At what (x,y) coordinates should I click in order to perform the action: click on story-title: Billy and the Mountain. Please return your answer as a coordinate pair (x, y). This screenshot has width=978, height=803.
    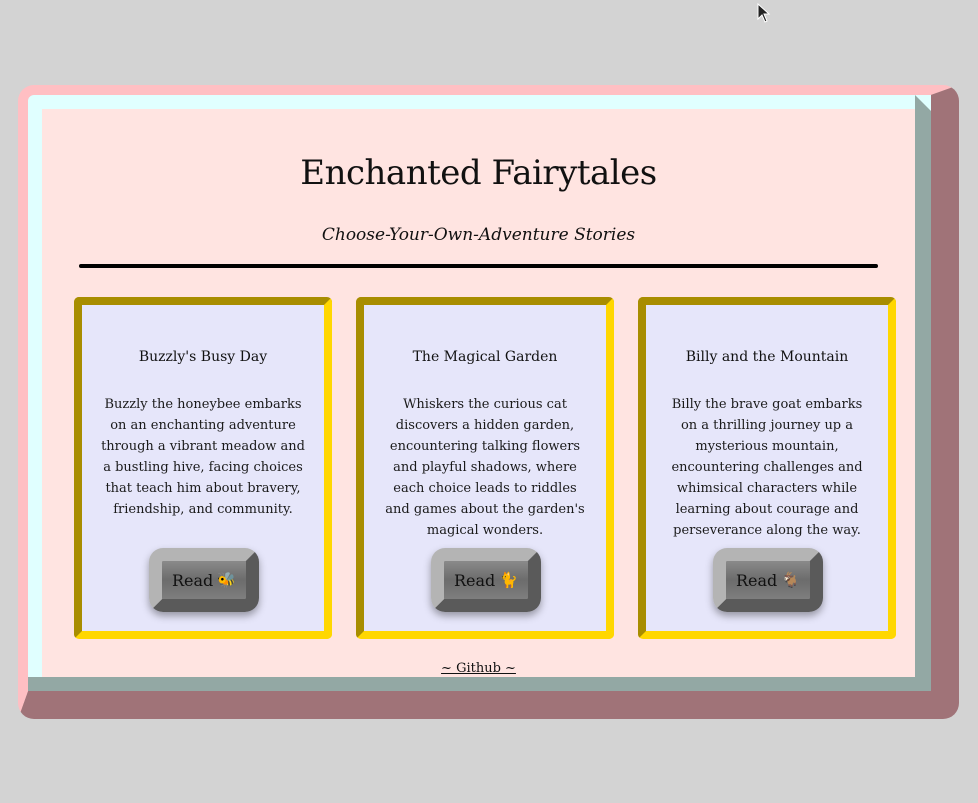
    Looking at the image, I should click on (767, 357).